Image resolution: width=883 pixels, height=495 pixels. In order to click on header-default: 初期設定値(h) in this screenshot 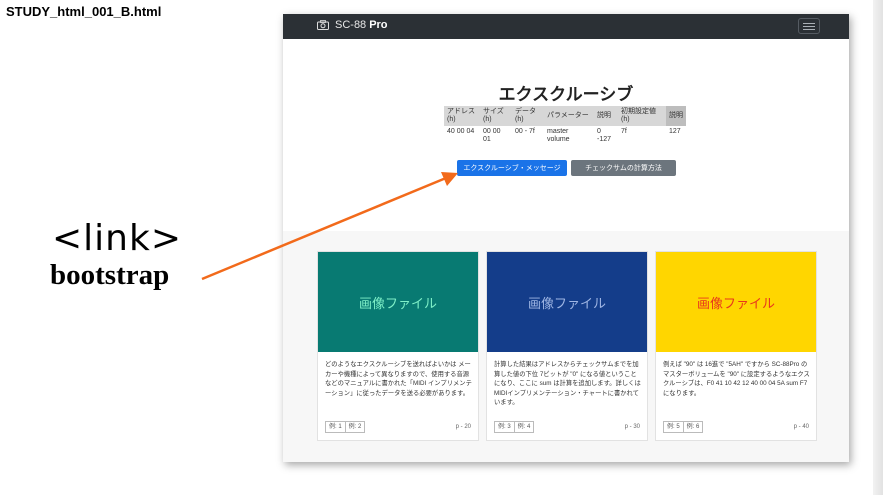, I will do `click(642, 116)`.